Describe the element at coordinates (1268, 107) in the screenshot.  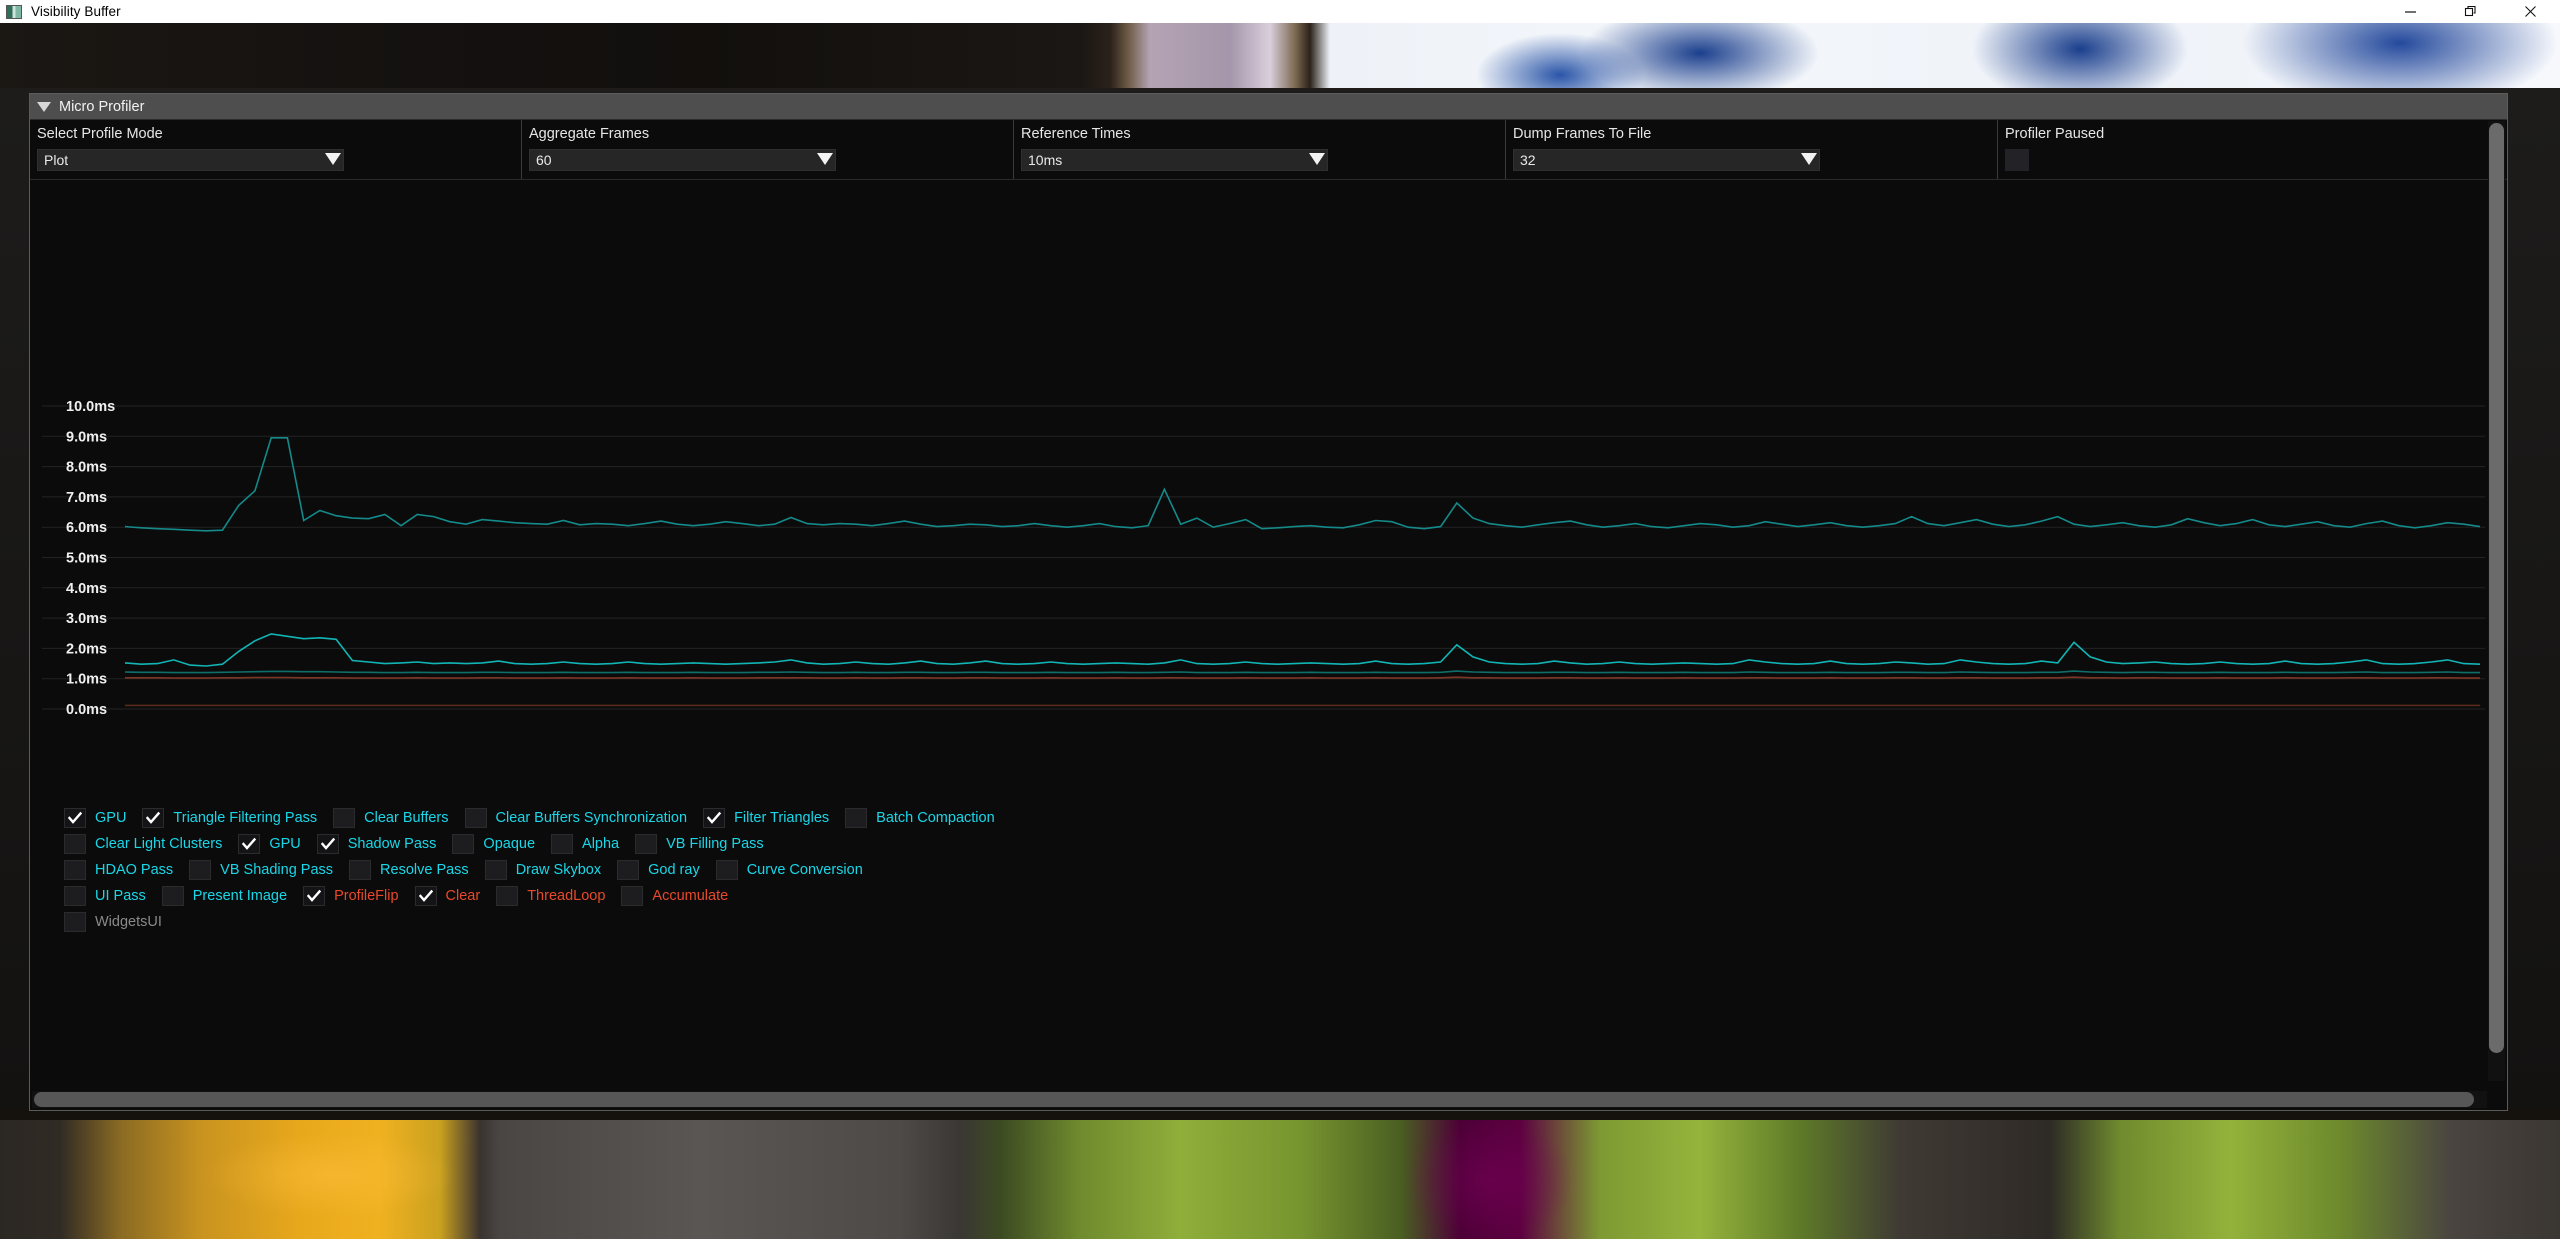
I see `profiler-header: Micro Profiler` at that location.